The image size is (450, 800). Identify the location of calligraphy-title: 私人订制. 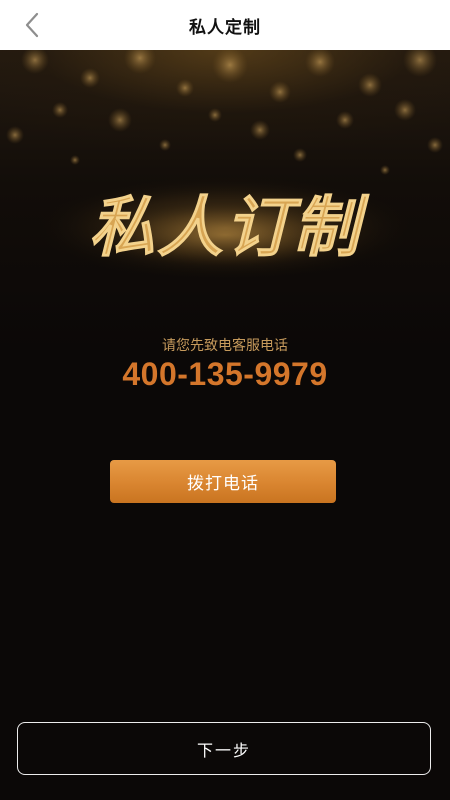
(229, 227).